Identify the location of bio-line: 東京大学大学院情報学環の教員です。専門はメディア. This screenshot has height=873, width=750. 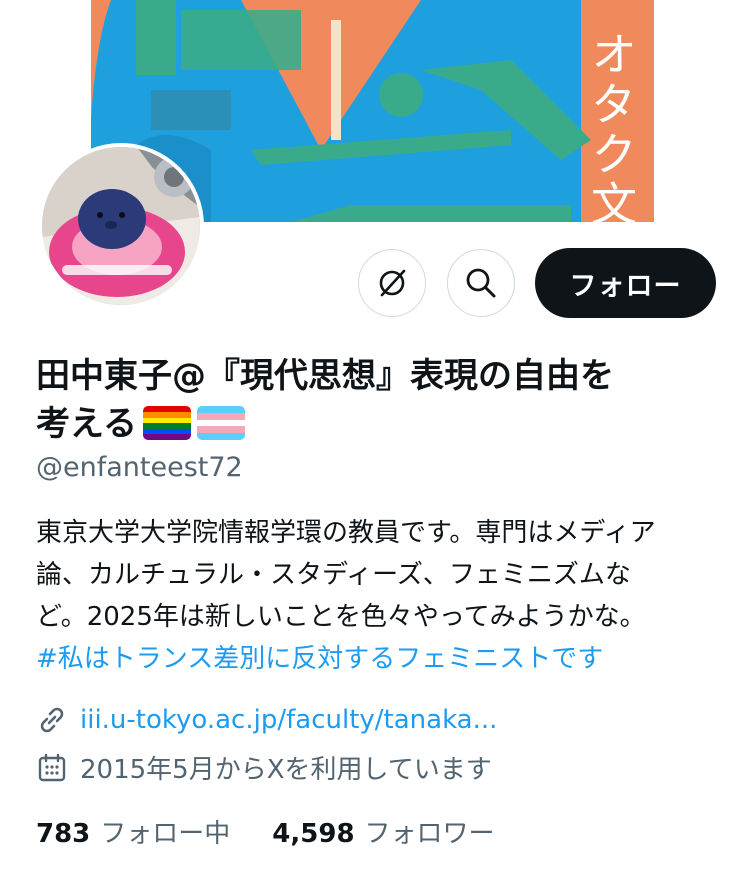
(346, 533).